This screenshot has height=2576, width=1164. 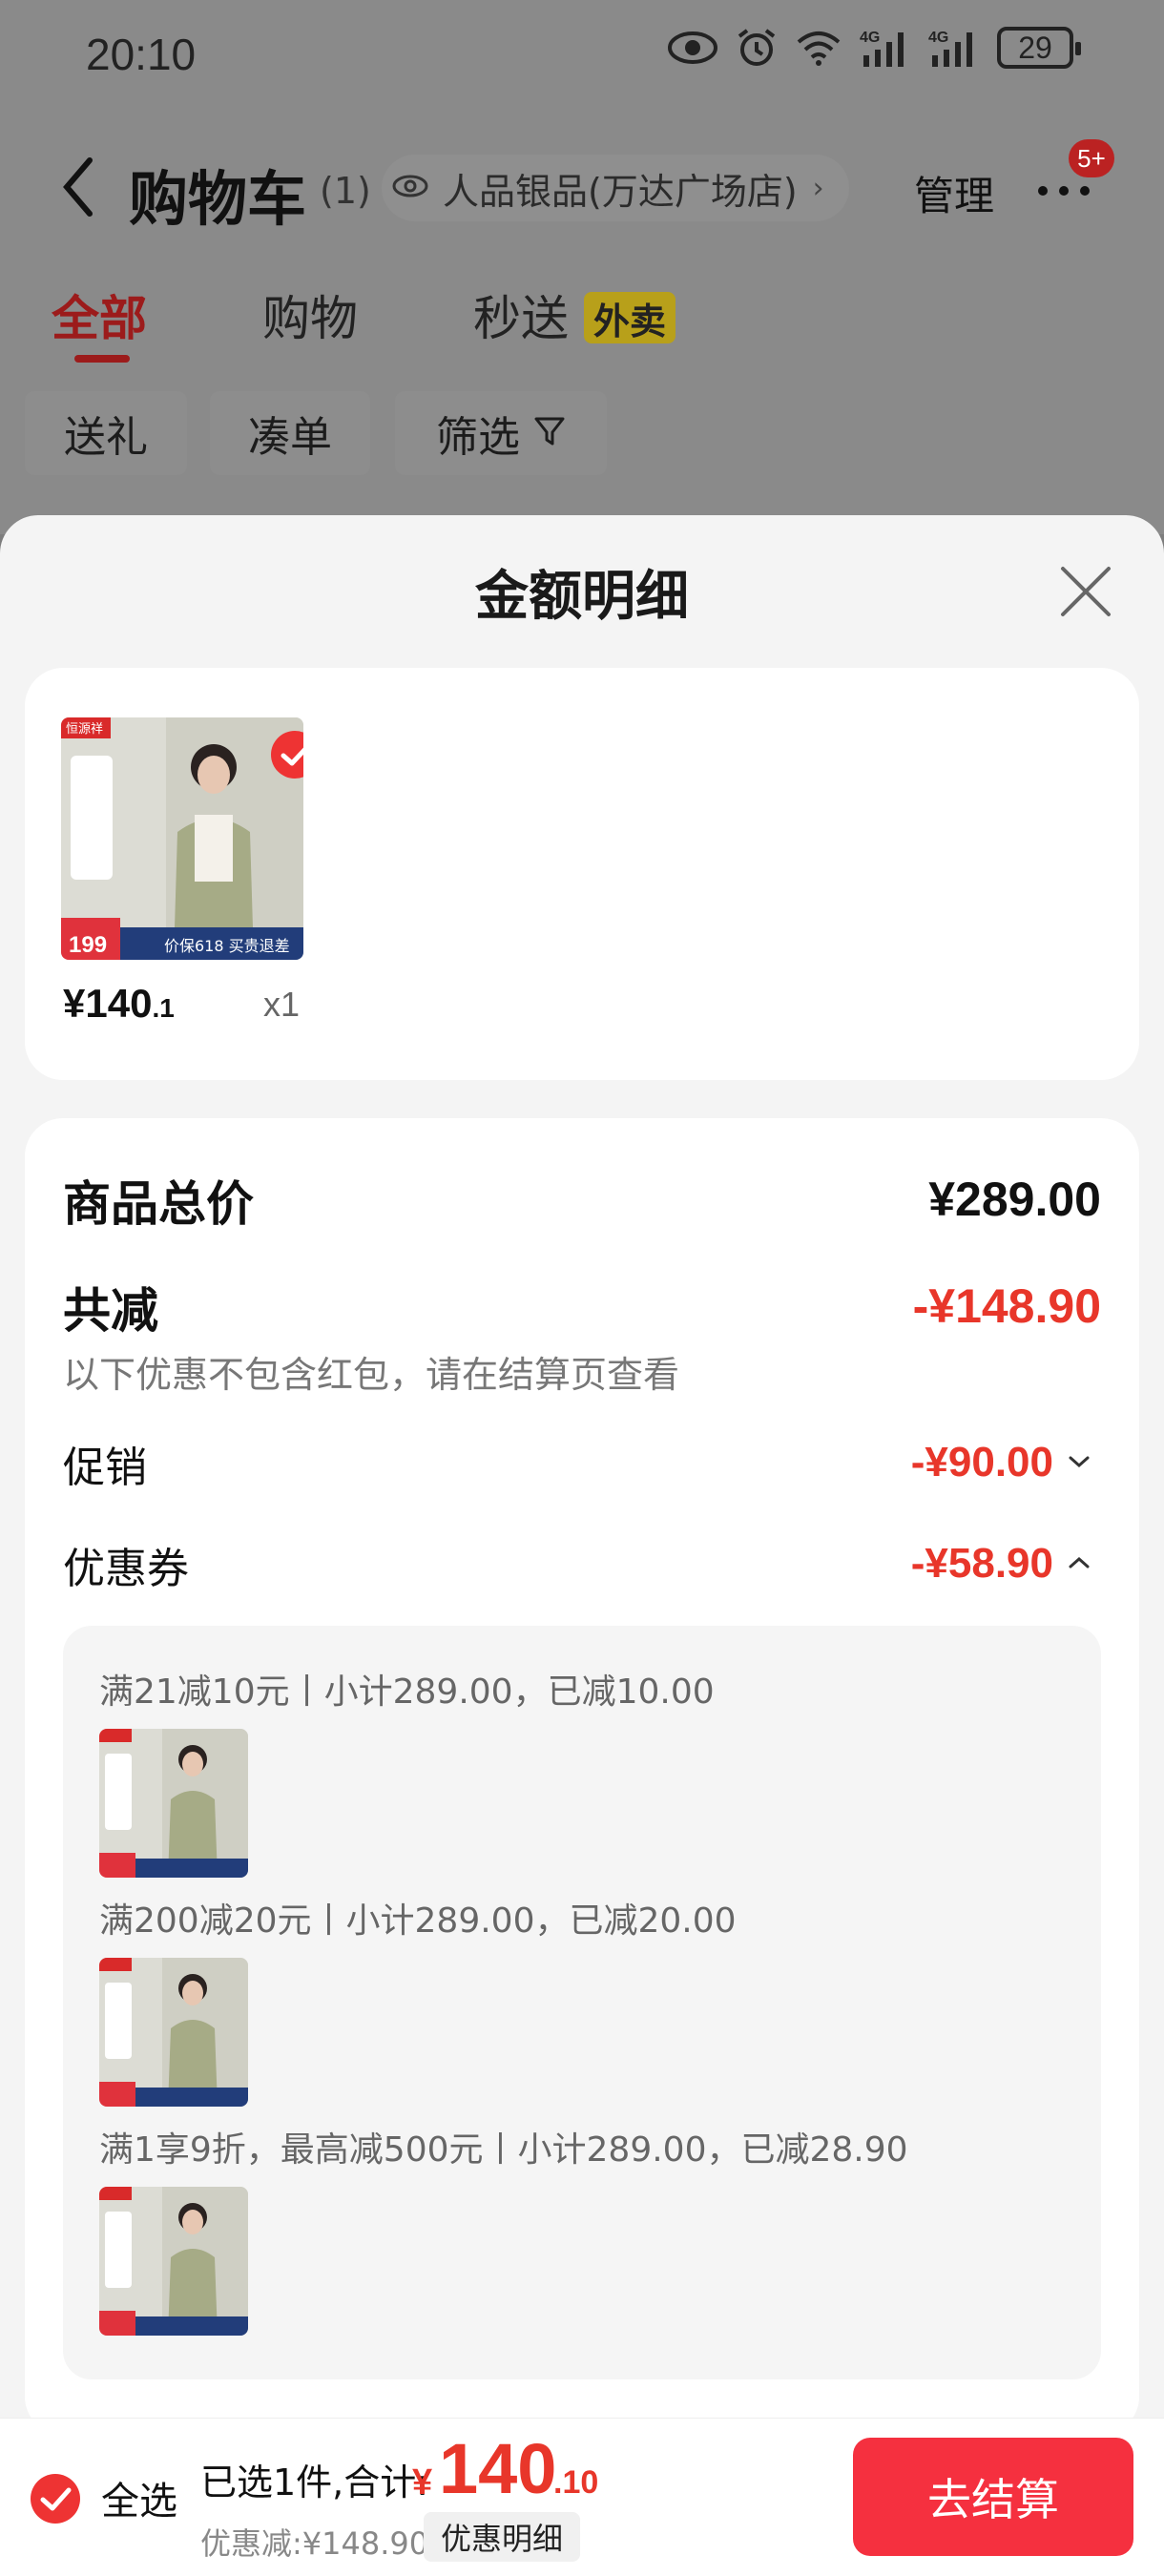 I want to click on alarm-icon, so click(x=757, y=48).